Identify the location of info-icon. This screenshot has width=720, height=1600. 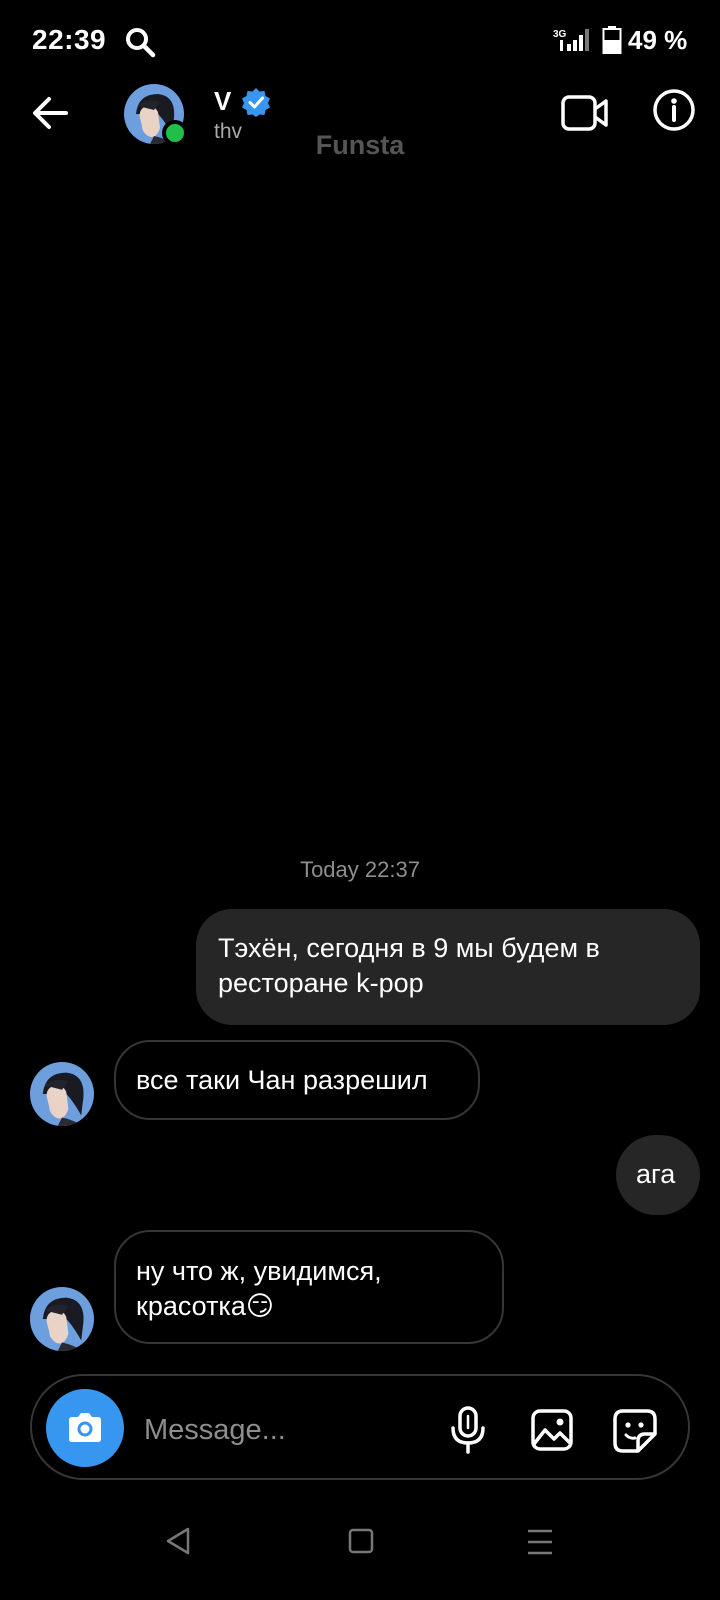
(674, 110).